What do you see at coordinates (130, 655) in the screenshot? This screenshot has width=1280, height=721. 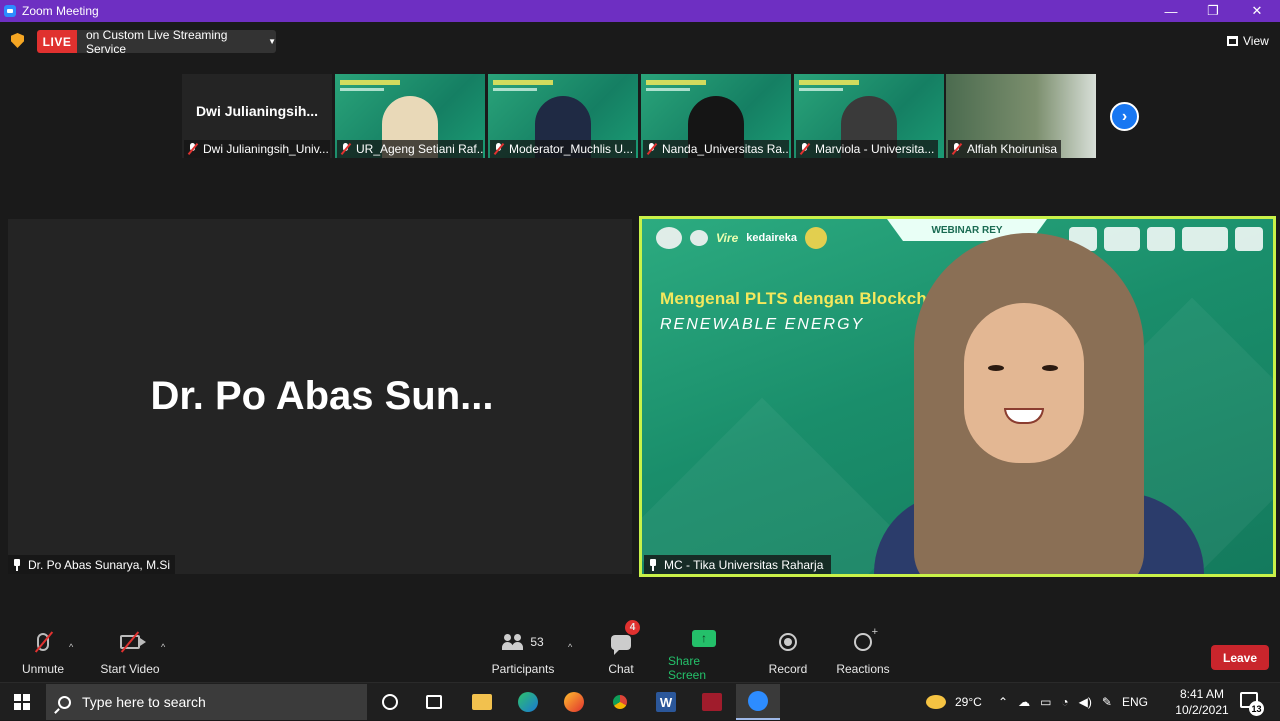 I see `start-video-button: Start Video` at bounding box center [130, 655].